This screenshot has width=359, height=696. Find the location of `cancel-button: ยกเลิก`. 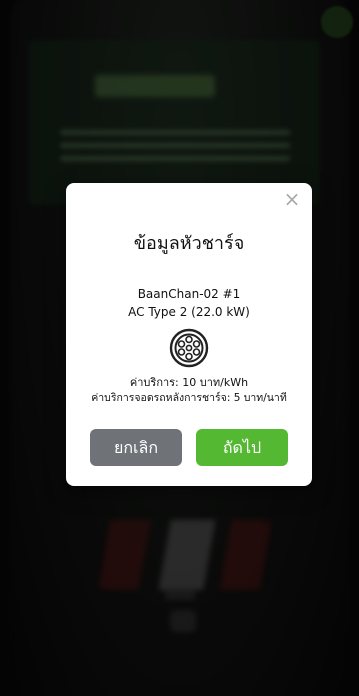

cancel-button: ยกเลิก is located at coordinates (136, 447).